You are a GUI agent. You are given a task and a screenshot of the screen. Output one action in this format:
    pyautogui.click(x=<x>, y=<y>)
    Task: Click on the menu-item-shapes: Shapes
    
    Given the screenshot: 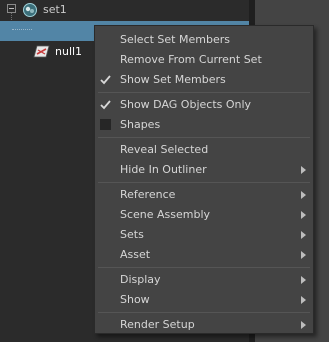 What is the action you would take?
    pyautogui.click(x=204, y=125)
    